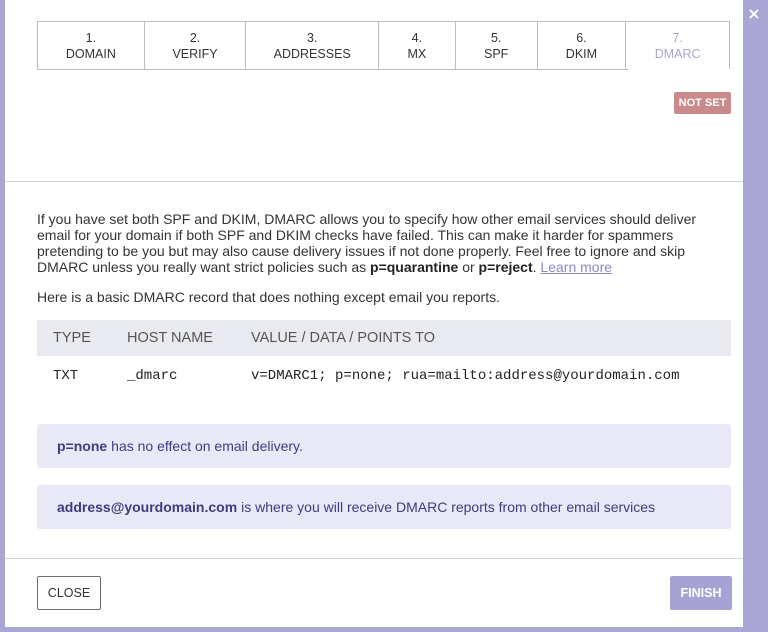  Describe the element at coordinates (701, 593) in the screenshot. I see `finish-button: FINISH` at that location.